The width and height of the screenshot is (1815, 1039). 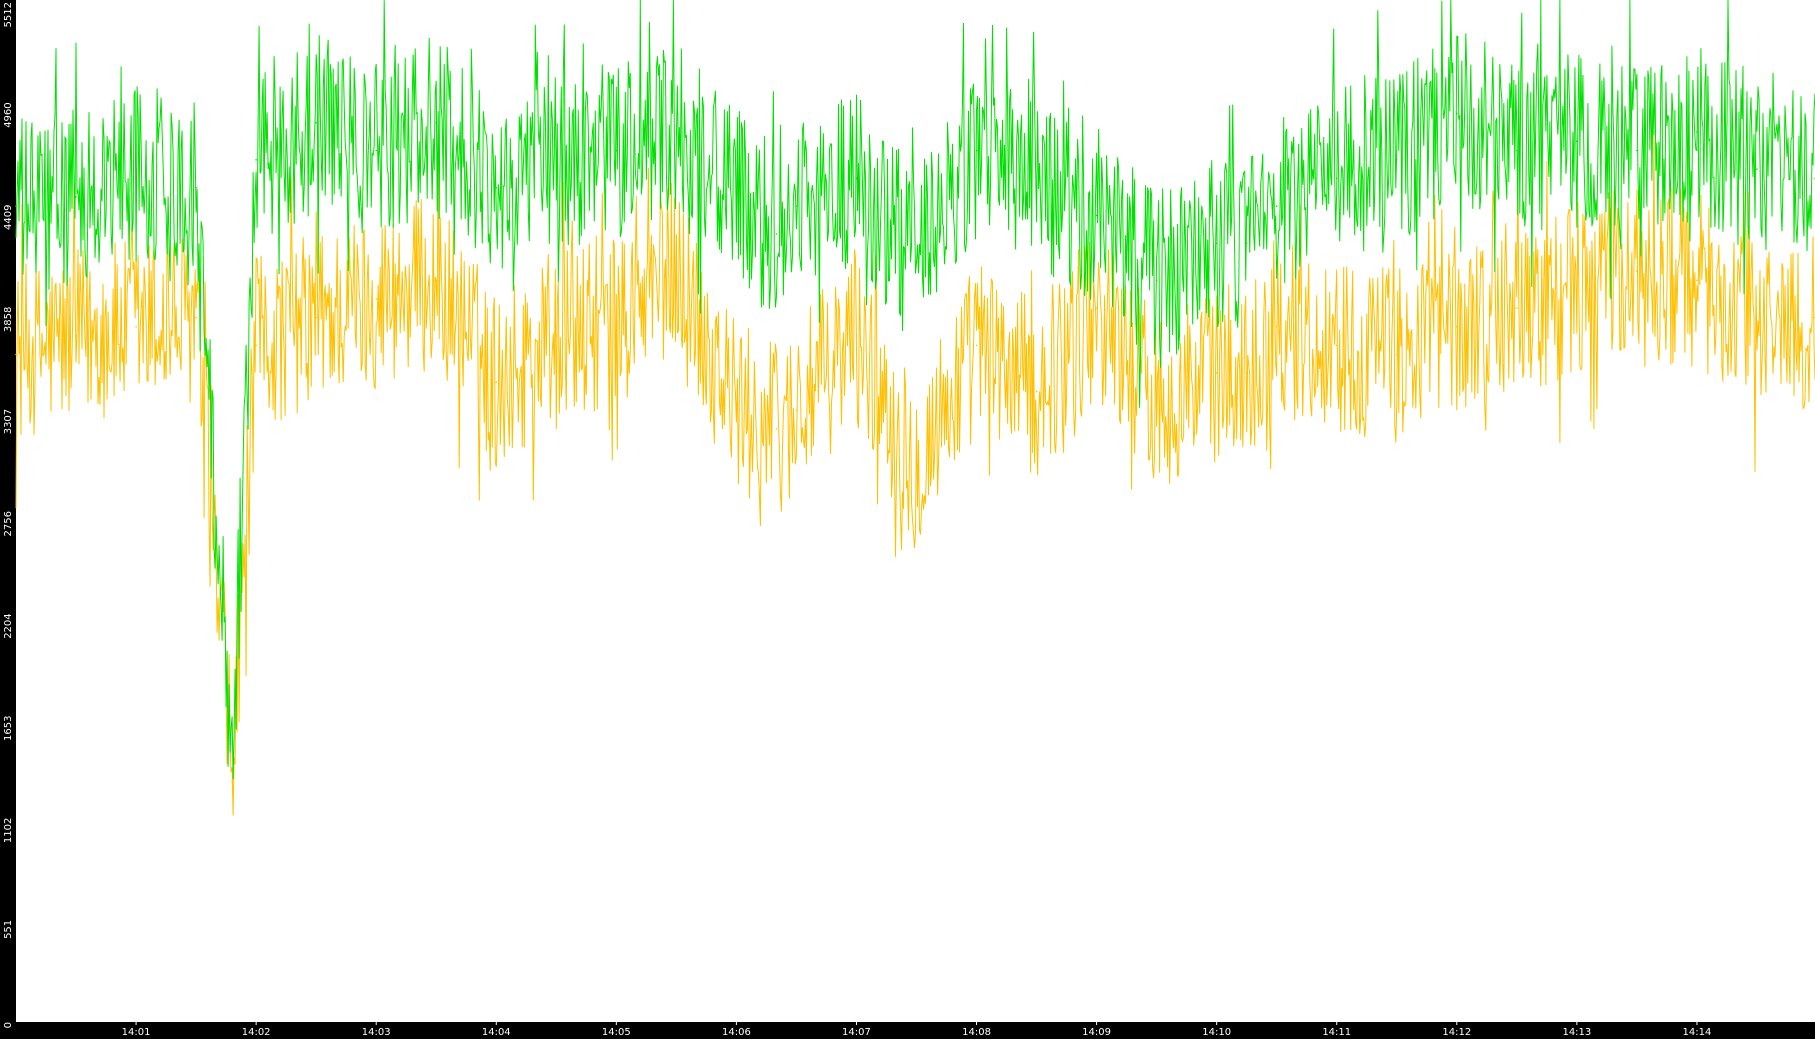 I want to click on y-tick-label: 0, so click(x=8, y=1025).